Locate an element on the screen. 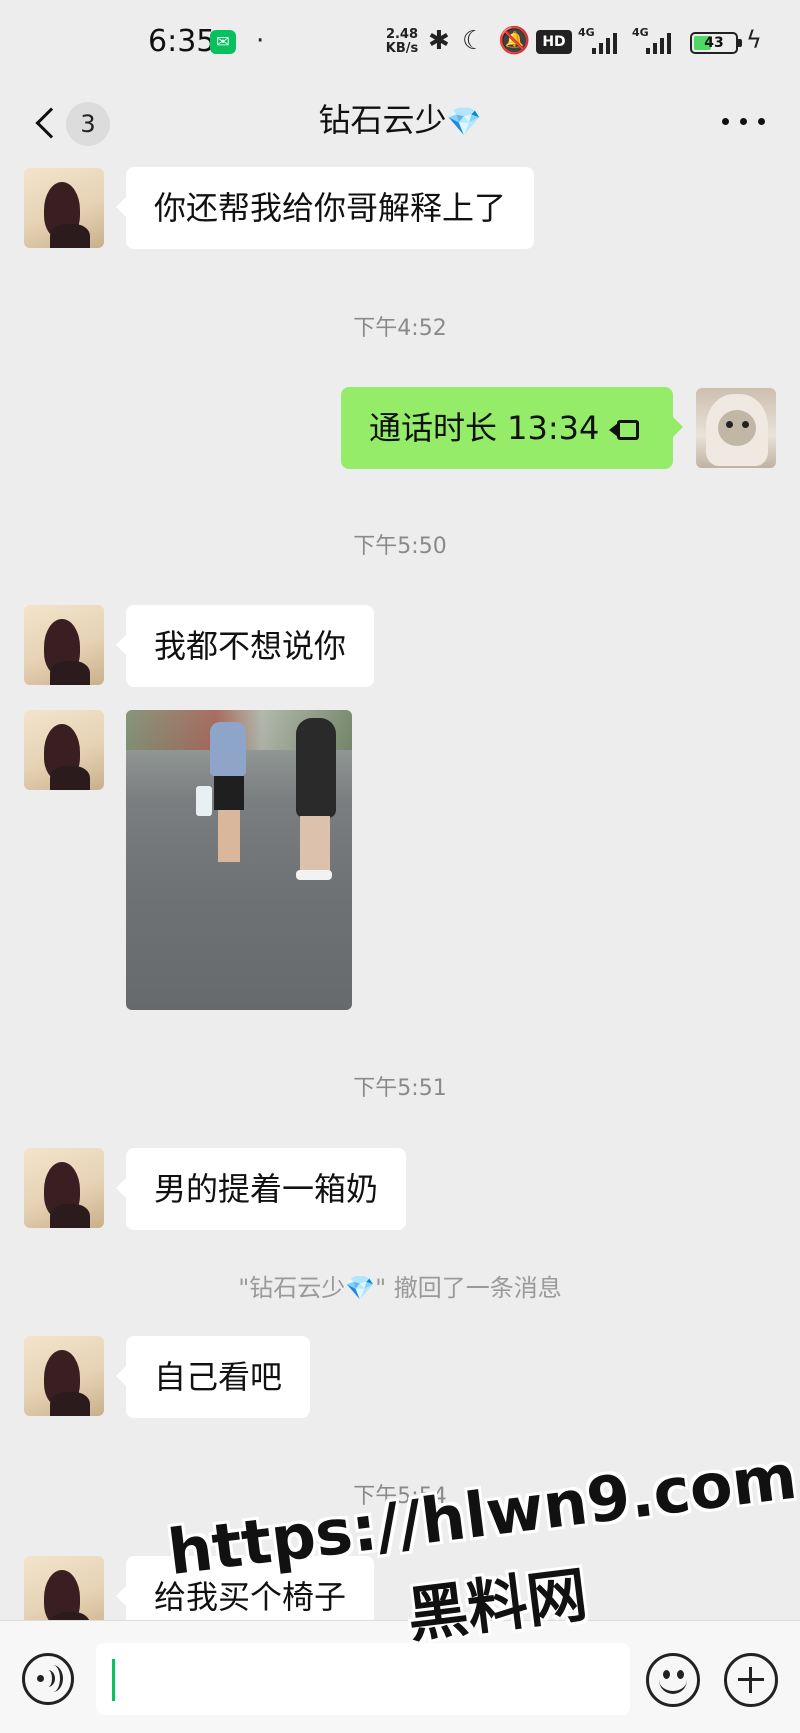 This screenshot has width=800, height=1733. voice-input-button is located at coordinates (48, 1679).